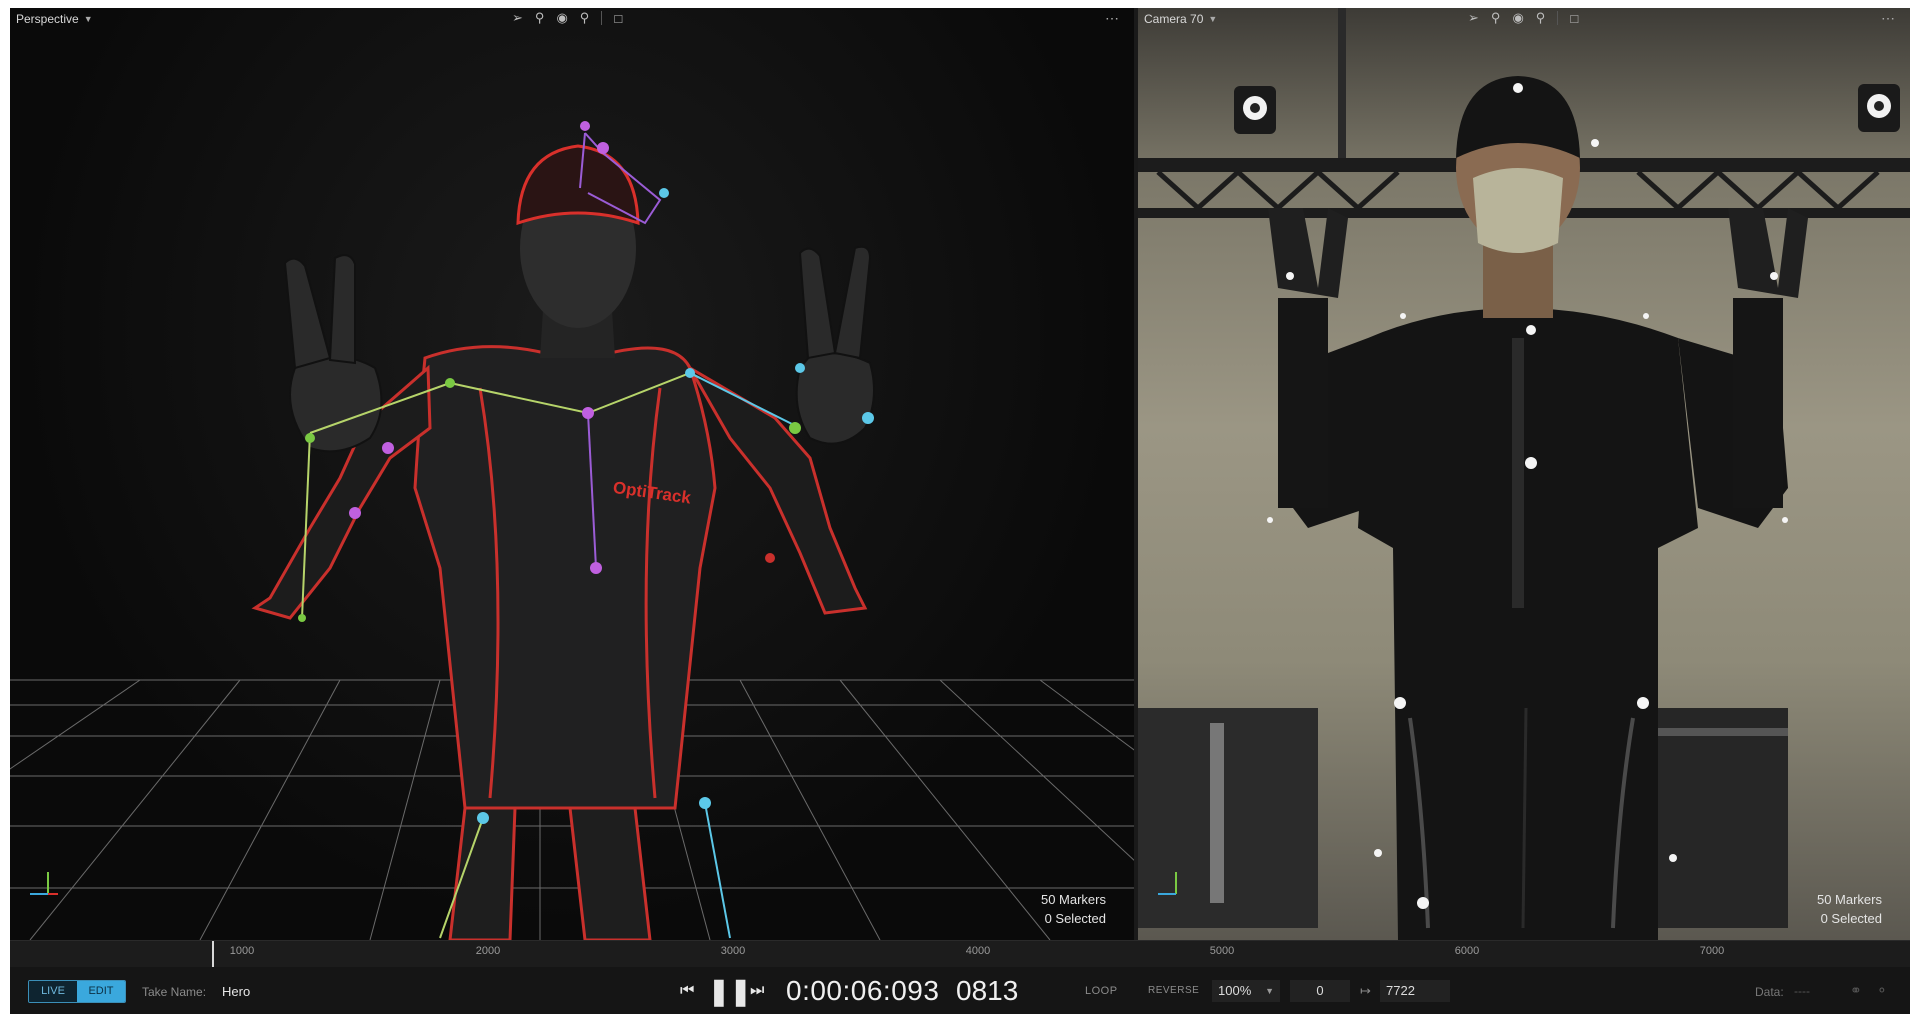  I want to click on camera-view-label: Camera 70, so click(1174, 19).